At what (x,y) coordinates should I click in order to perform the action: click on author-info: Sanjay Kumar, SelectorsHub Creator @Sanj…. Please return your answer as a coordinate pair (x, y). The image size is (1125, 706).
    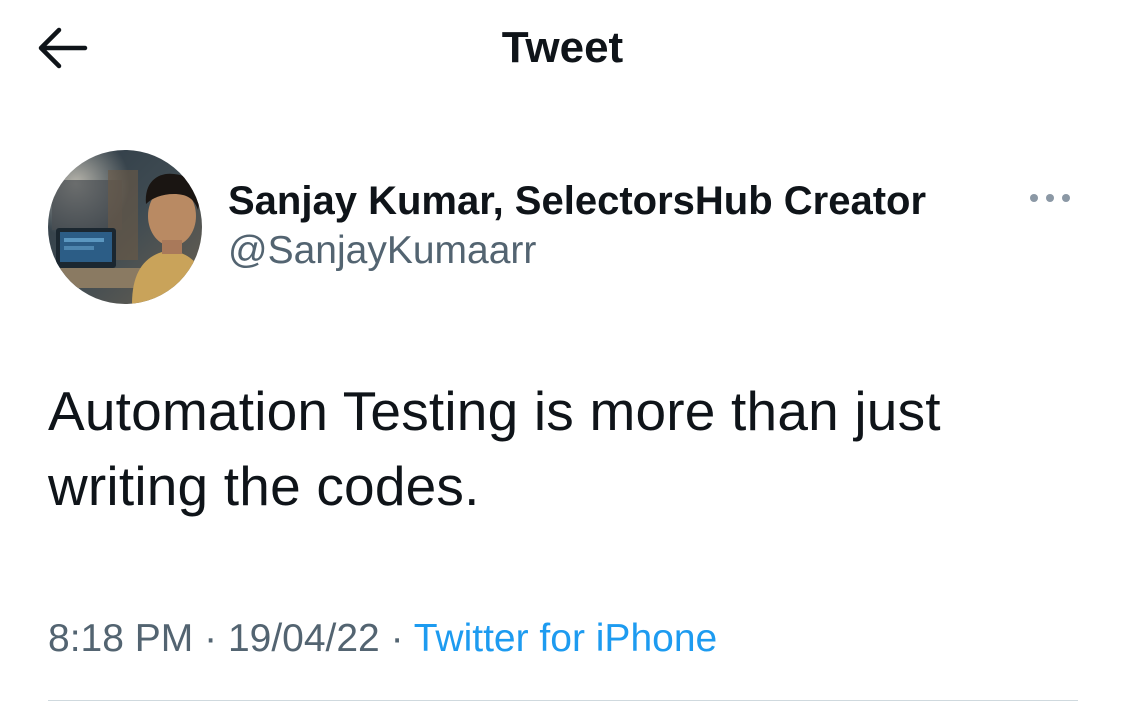
    Looking at the image, I should click on (577, 226).